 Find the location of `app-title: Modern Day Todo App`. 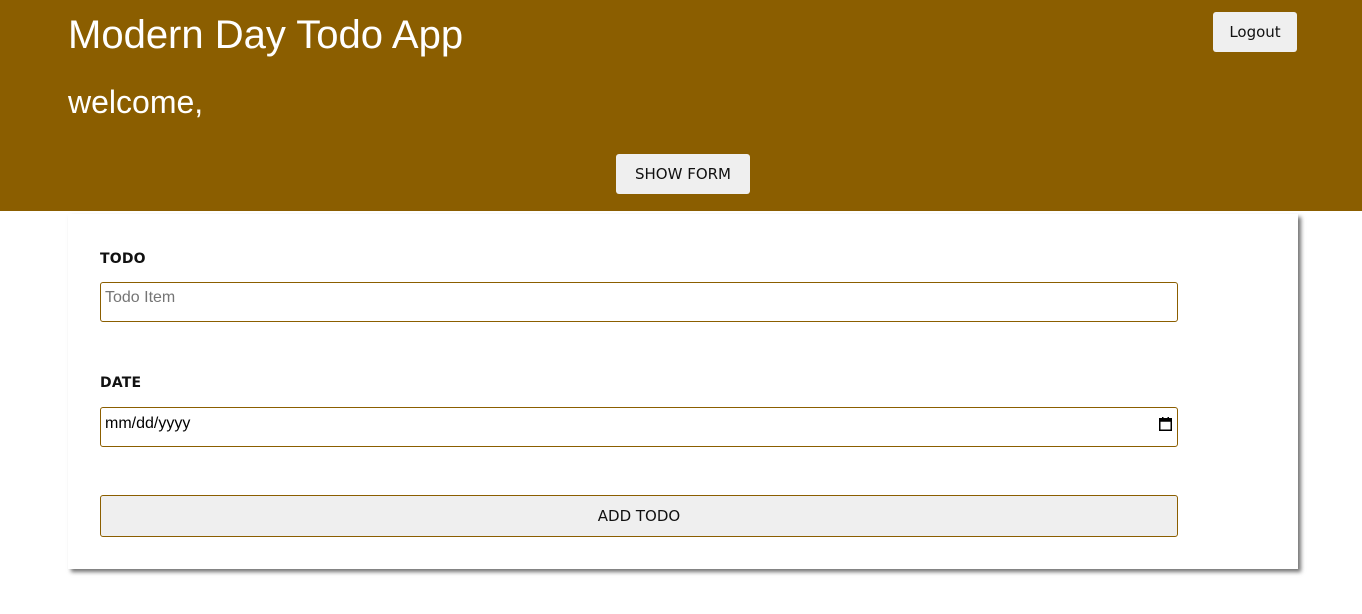

app-title: Modern Day Todo App is located at coordinates (266, 35).